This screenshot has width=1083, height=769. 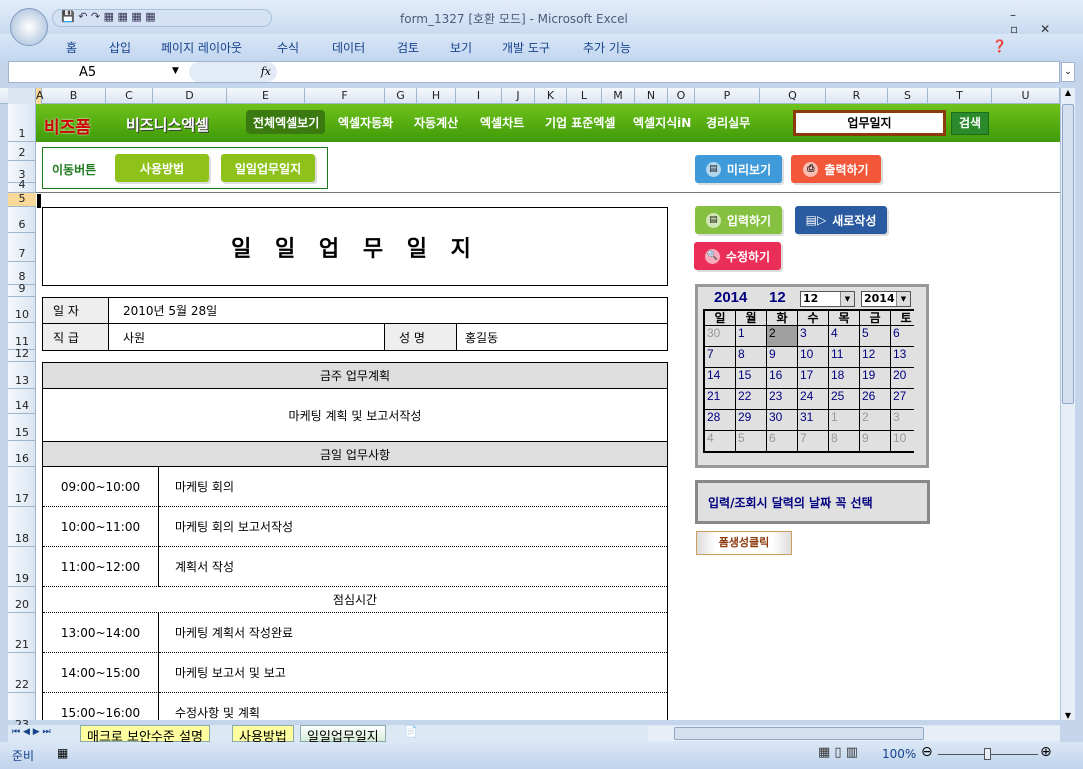 What do you see at coordinates (875, 378) in the screenshot?
I see `calendar-day: 19` at bounding box center [875, 378].